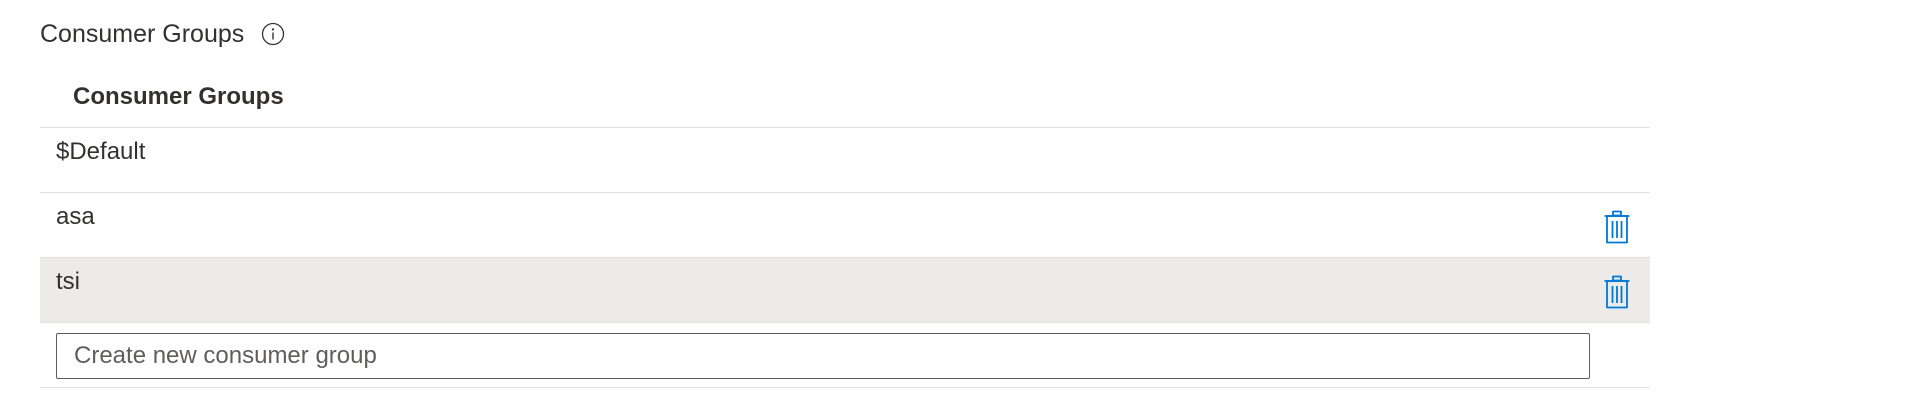 The image size is (1926, 402). I want to click on table-row: asa, so click(845, 225).